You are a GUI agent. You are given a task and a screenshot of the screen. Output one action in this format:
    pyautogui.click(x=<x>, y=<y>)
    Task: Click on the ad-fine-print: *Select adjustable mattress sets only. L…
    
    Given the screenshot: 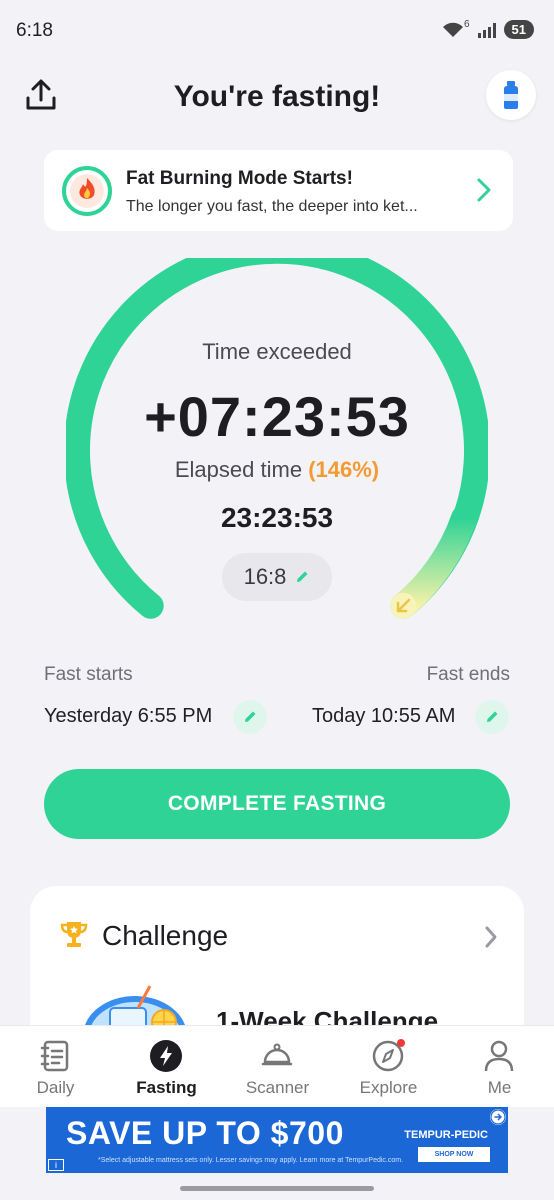 What is the action you would take?
    pyautogui.click(x=251, y=1160)
    